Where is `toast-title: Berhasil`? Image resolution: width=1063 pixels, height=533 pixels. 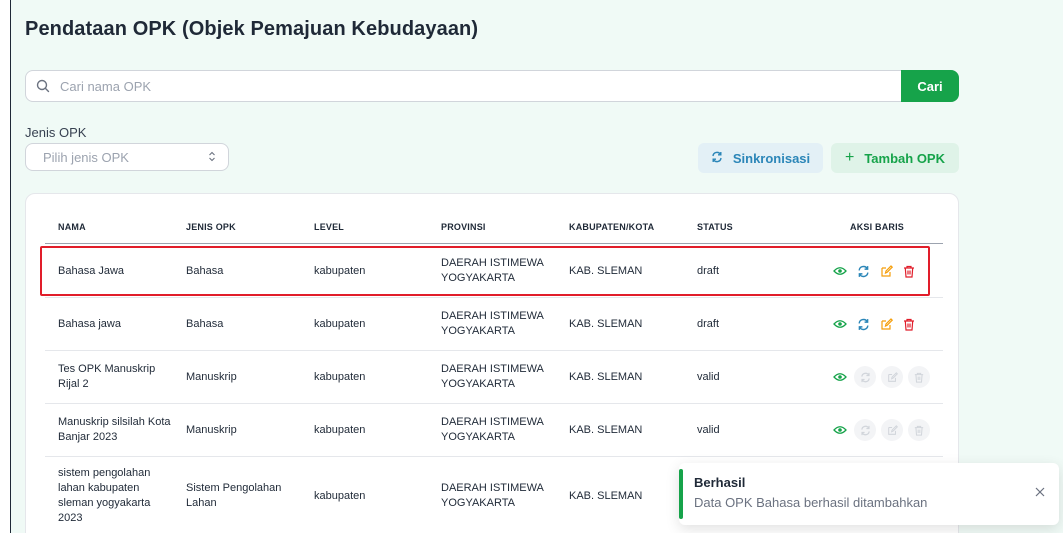 toast-title: Berhasil is located at coordinates (720, 482).